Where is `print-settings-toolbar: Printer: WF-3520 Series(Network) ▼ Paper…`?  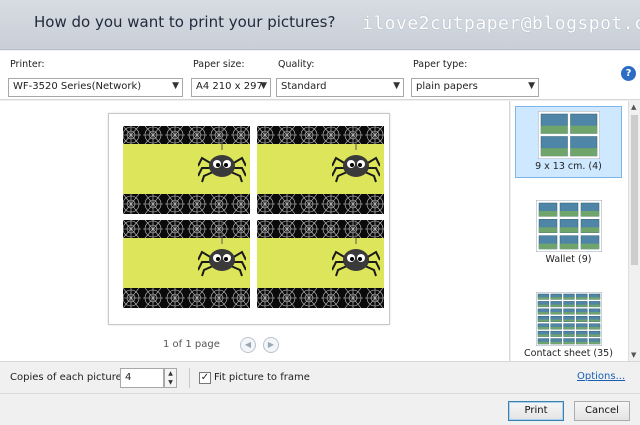
print-settings-toolbar: Printer: WF-3520 Series(Network) ▼ Paper… is located at coordinates (320, 75).